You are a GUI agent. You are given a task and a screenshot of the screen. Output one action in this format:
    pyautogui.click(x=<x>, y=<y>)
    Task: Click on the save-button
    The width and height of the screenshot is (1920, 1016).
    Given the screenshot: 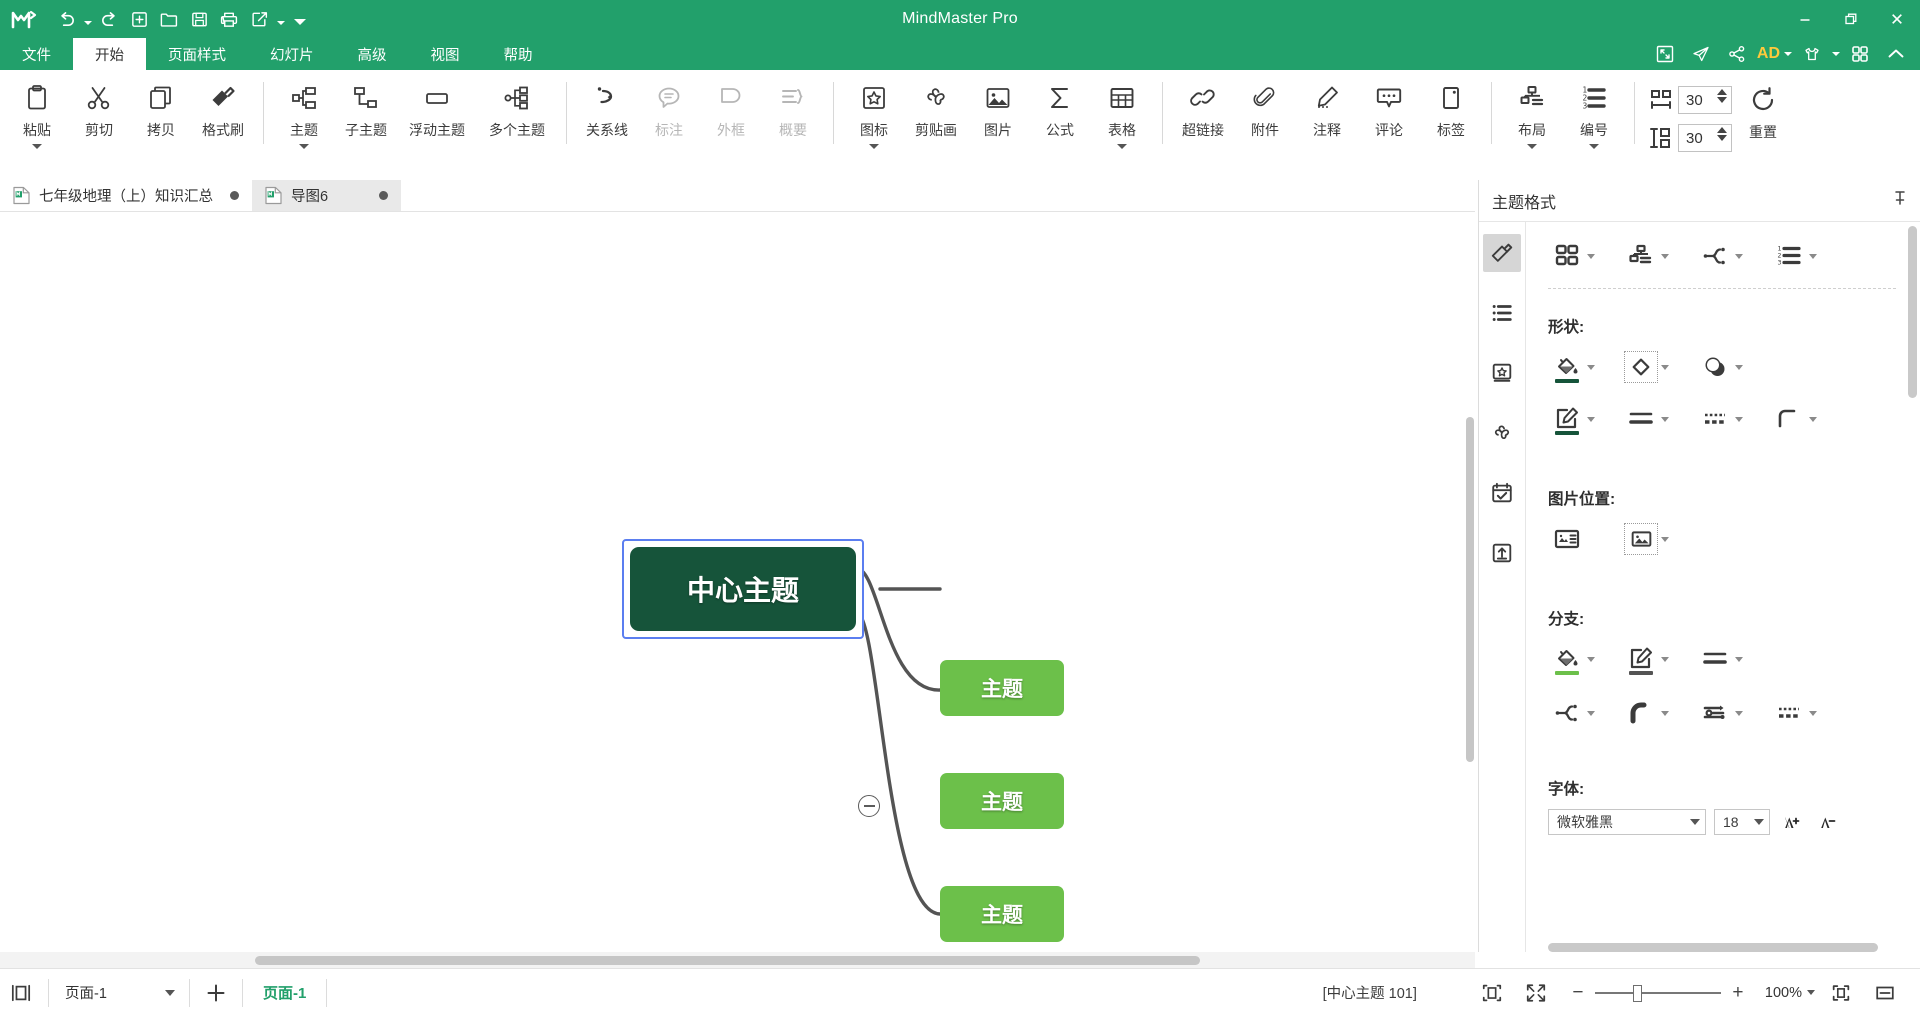 What is the action you would take?
    pyautogui.click(x=199, y=19)
    